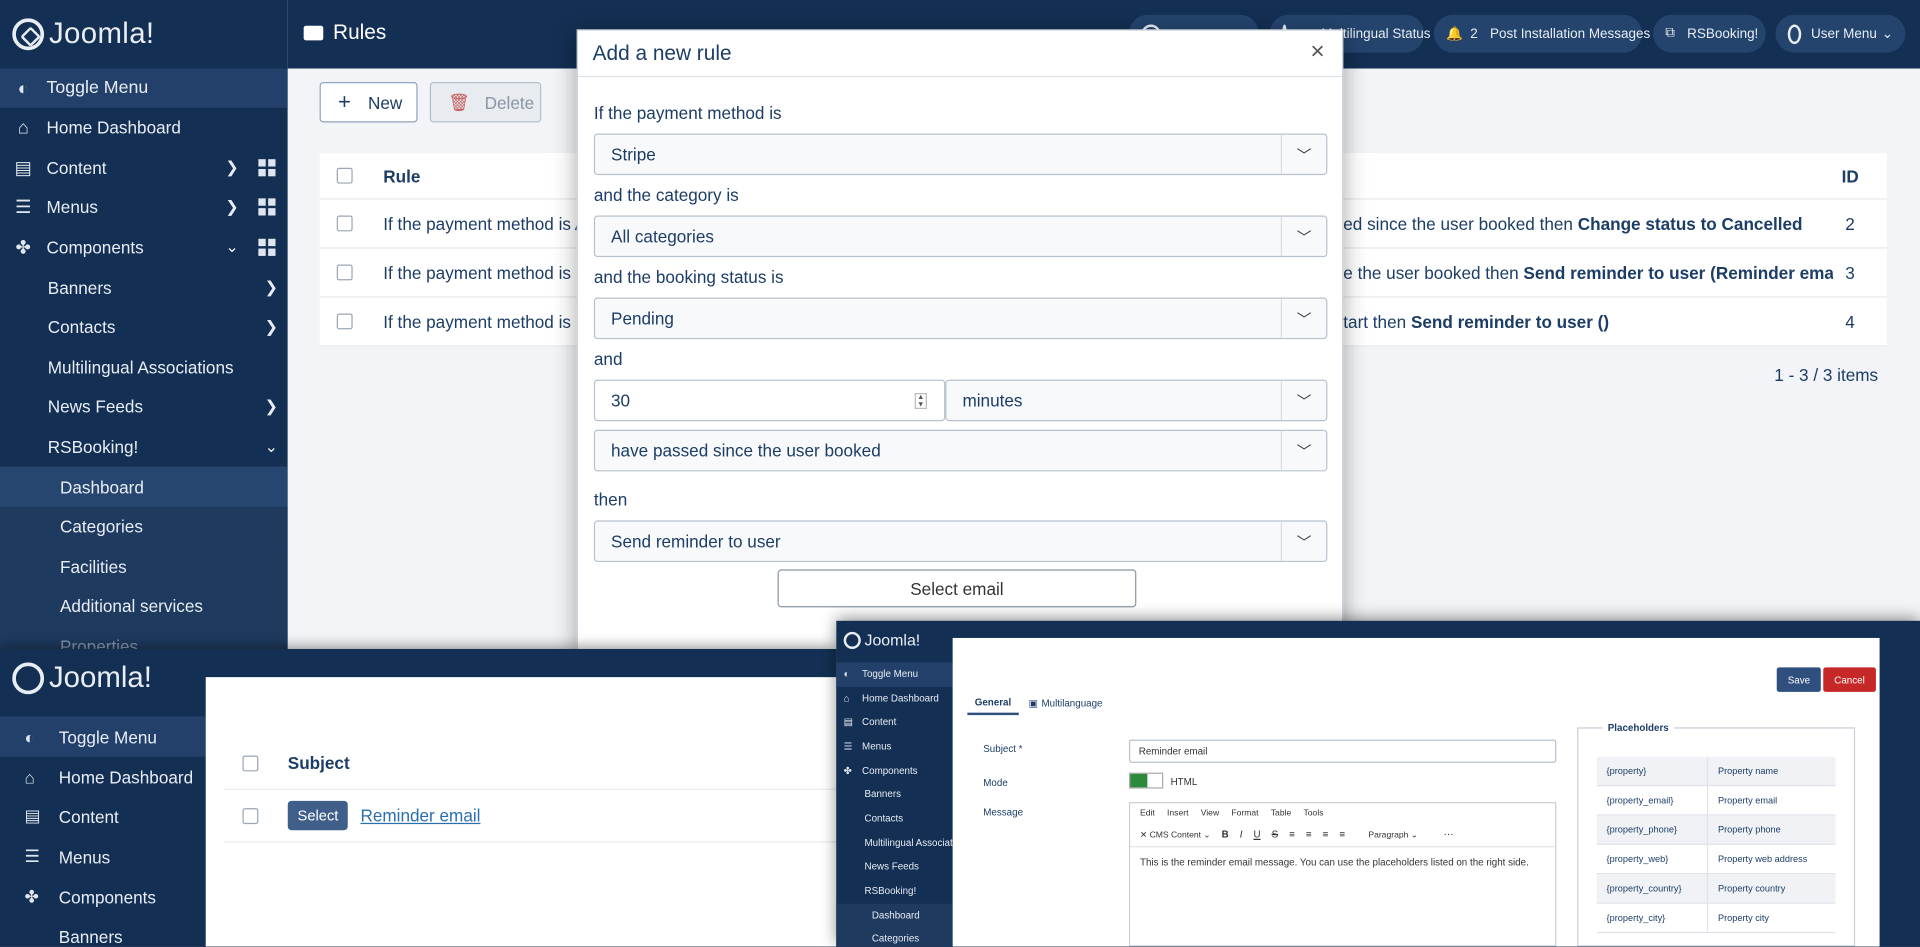 The image size is (1920, 947). I want to click on cms-content-dropdown: ✕ CMS Content ⌄, so click(1175, 835).